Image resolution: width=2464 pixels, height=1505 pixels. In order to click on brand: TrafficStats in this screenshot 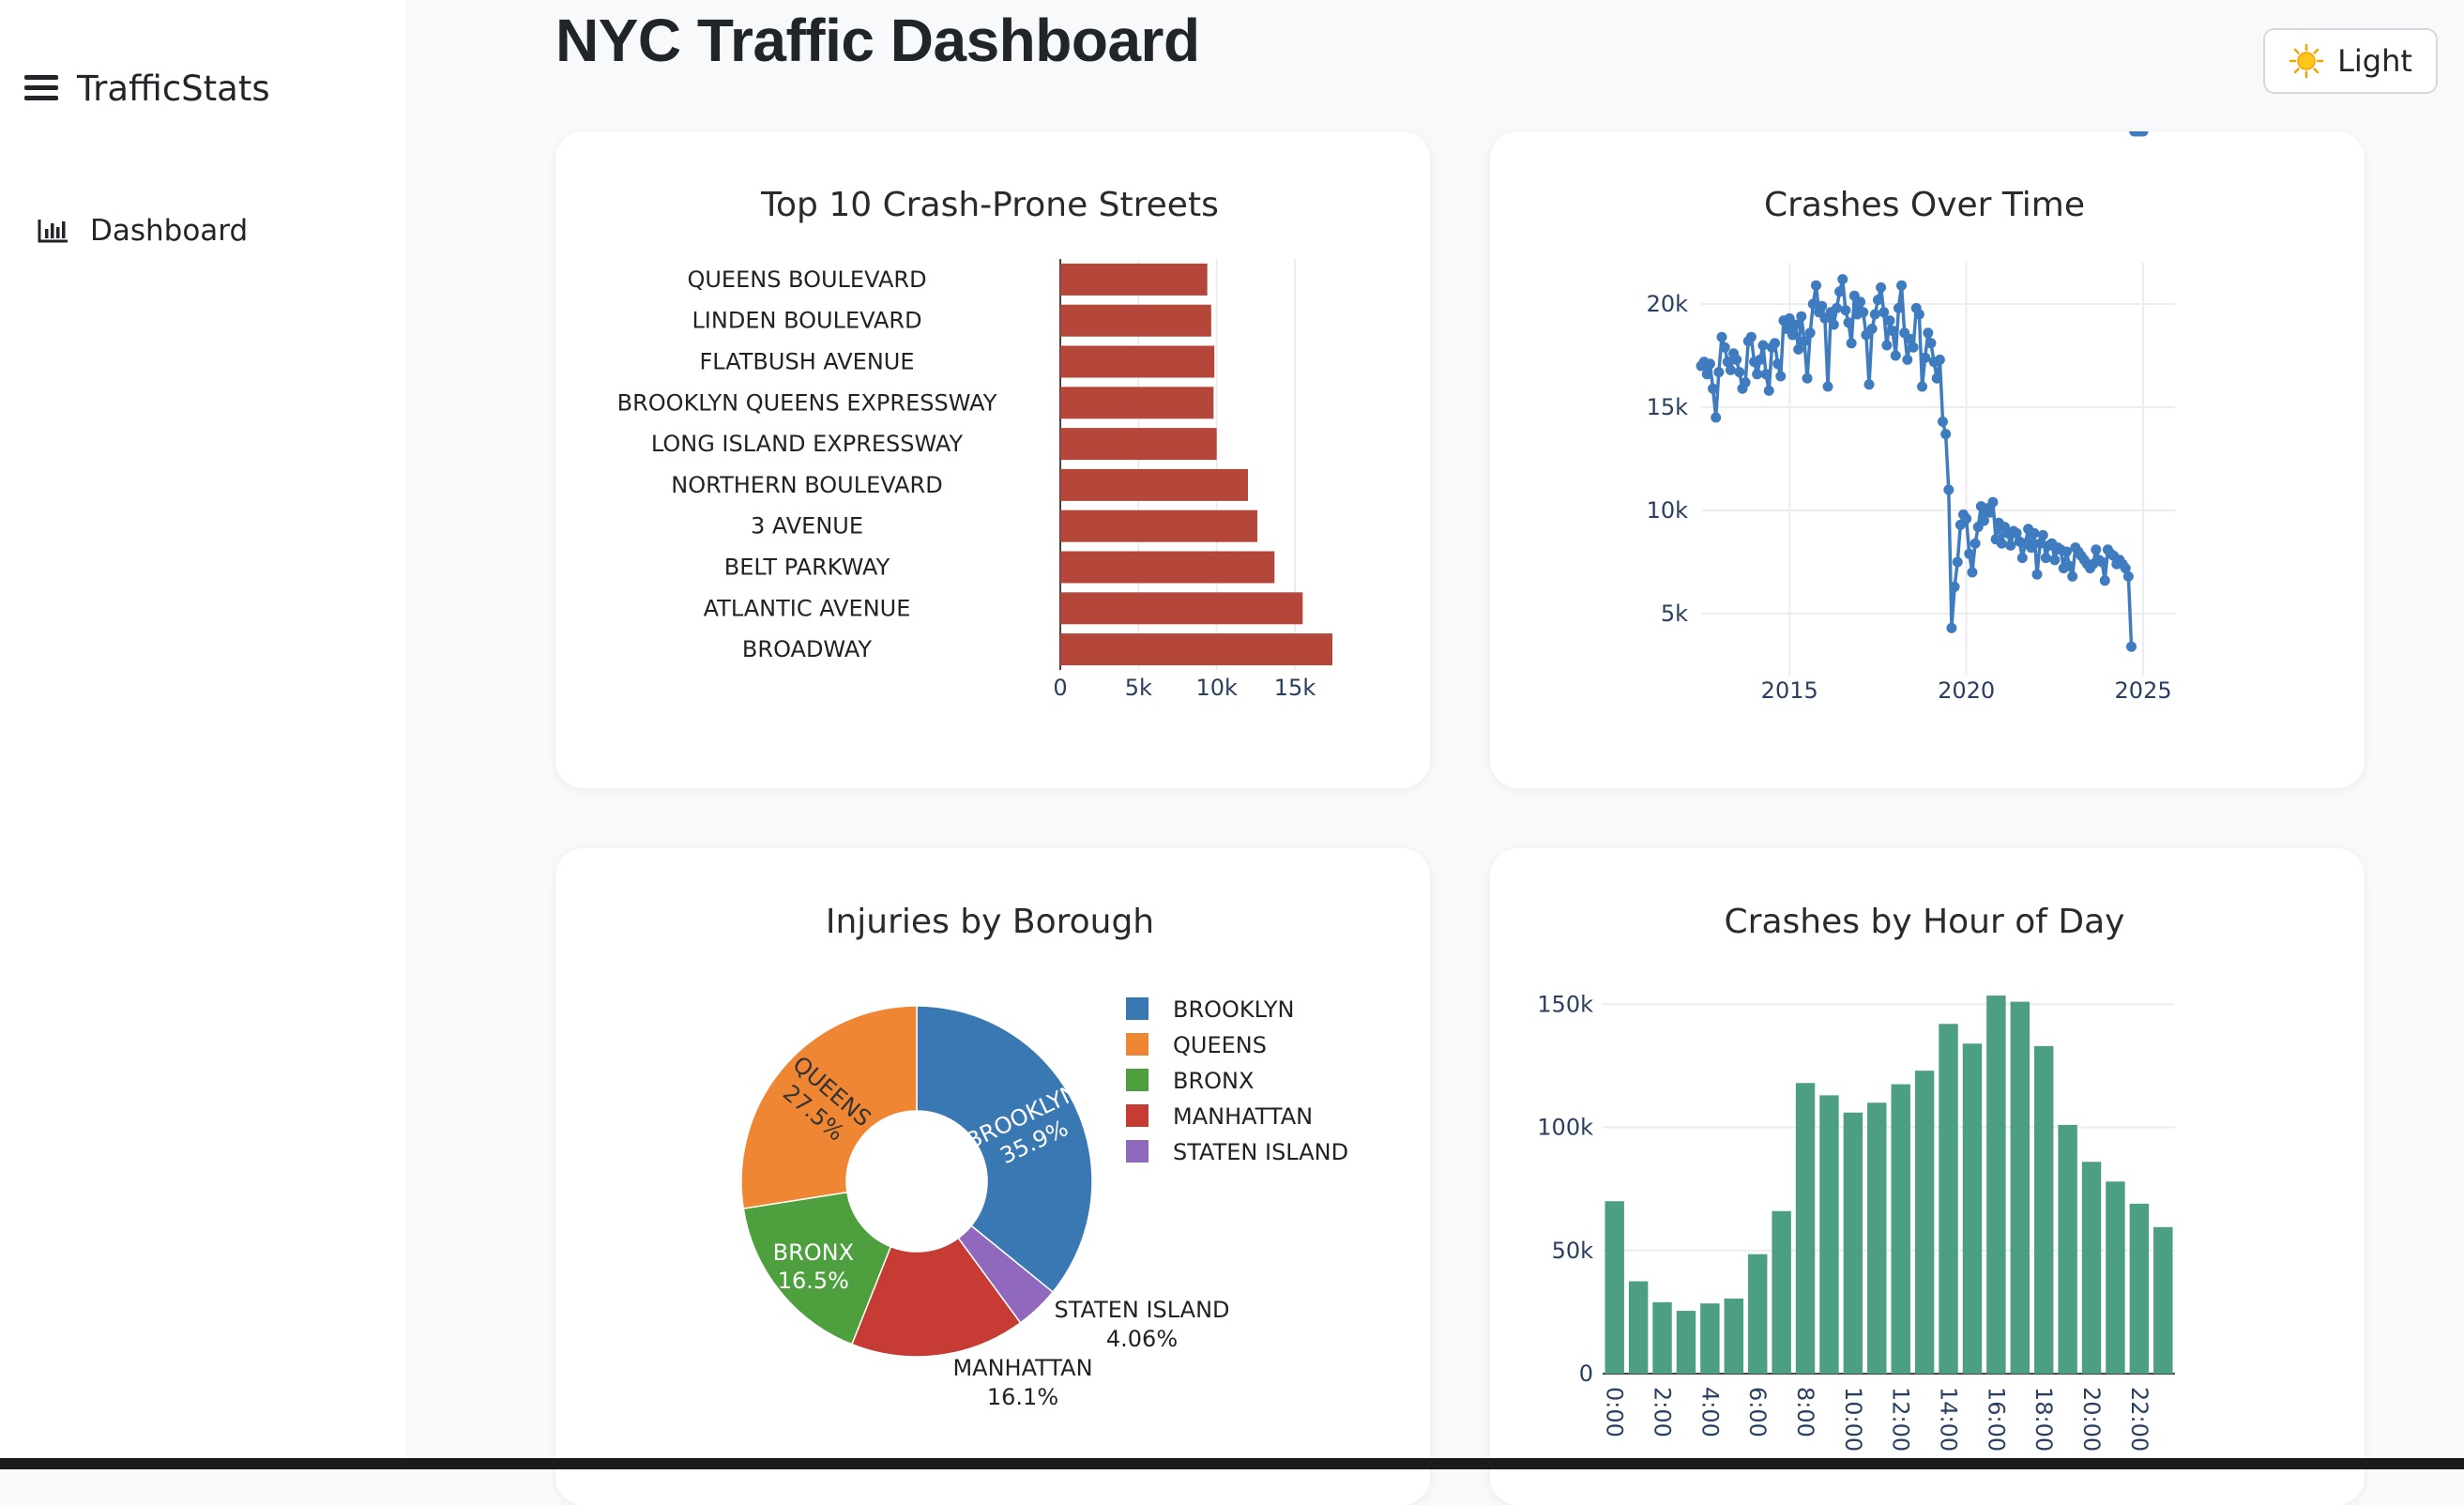, I will do `click(147, 88)`.